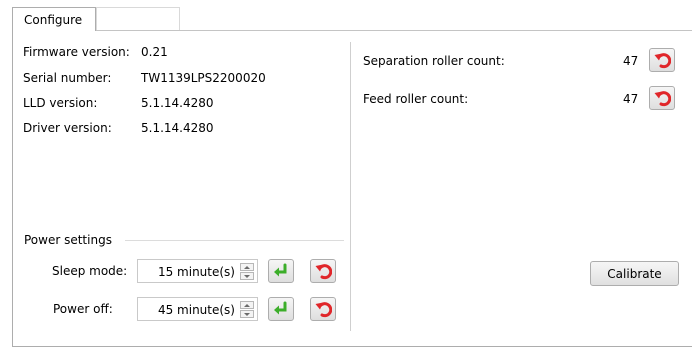  I want to click on driver-version-label: Driver version:, so click(67, 128).